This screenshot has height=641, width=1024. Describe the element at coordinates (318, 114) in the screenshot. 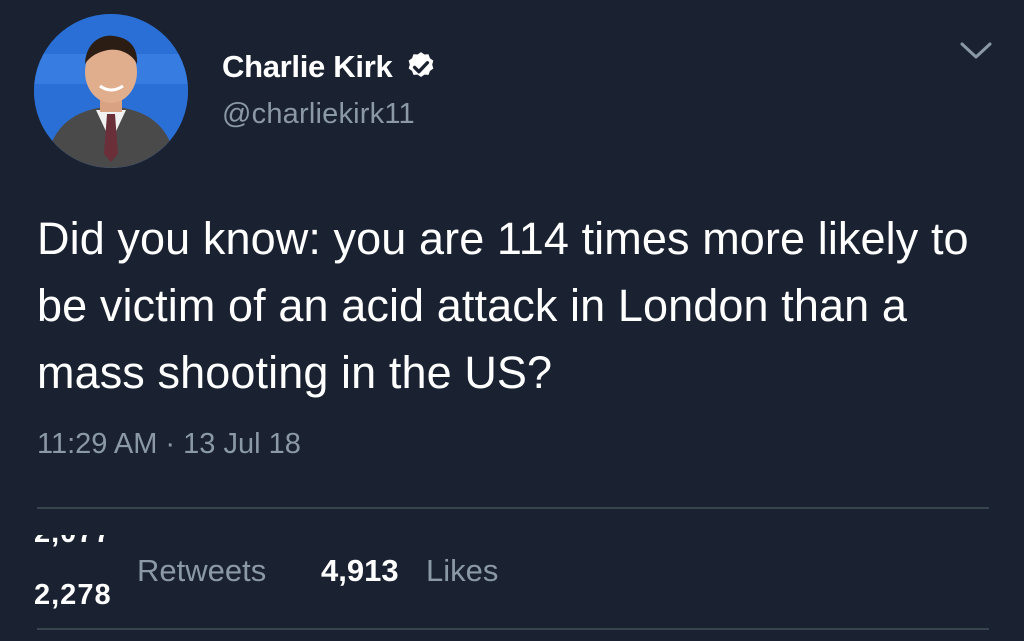

I see `author-handle: @charliekirk11` at that location.